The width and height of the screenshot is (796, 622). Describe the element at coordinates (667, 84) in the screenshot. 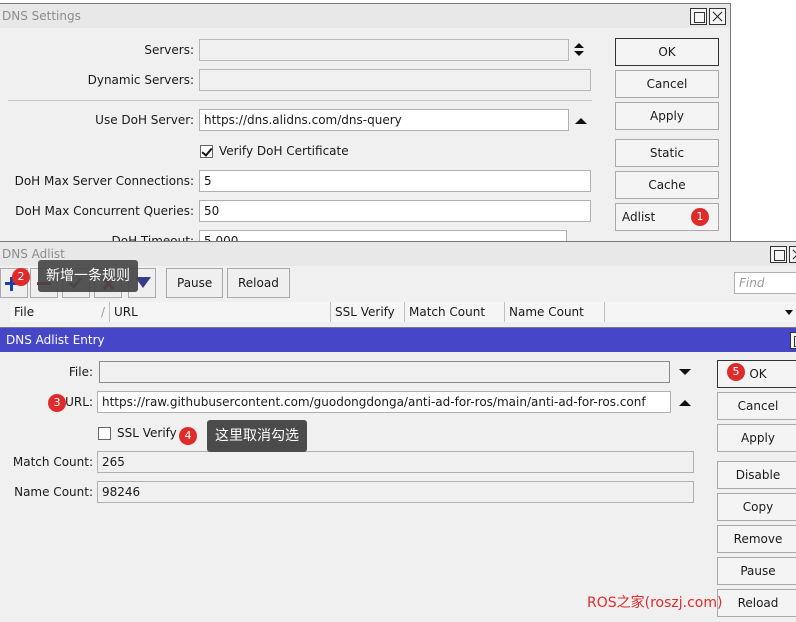

I see `dns-cancel-button: Cancel` at that location.